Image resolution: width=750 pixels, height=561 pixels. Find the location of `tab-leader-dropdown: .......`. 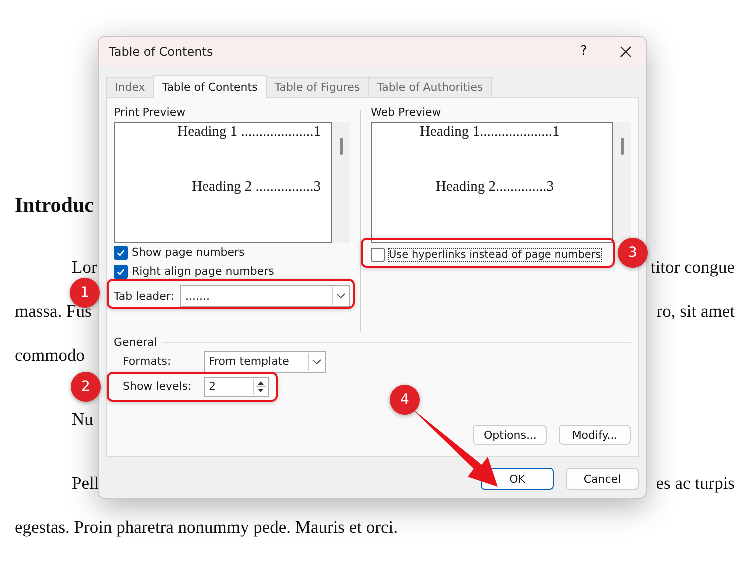

tab-leader-dropdown: ....... is located at coordinates (265, 296).